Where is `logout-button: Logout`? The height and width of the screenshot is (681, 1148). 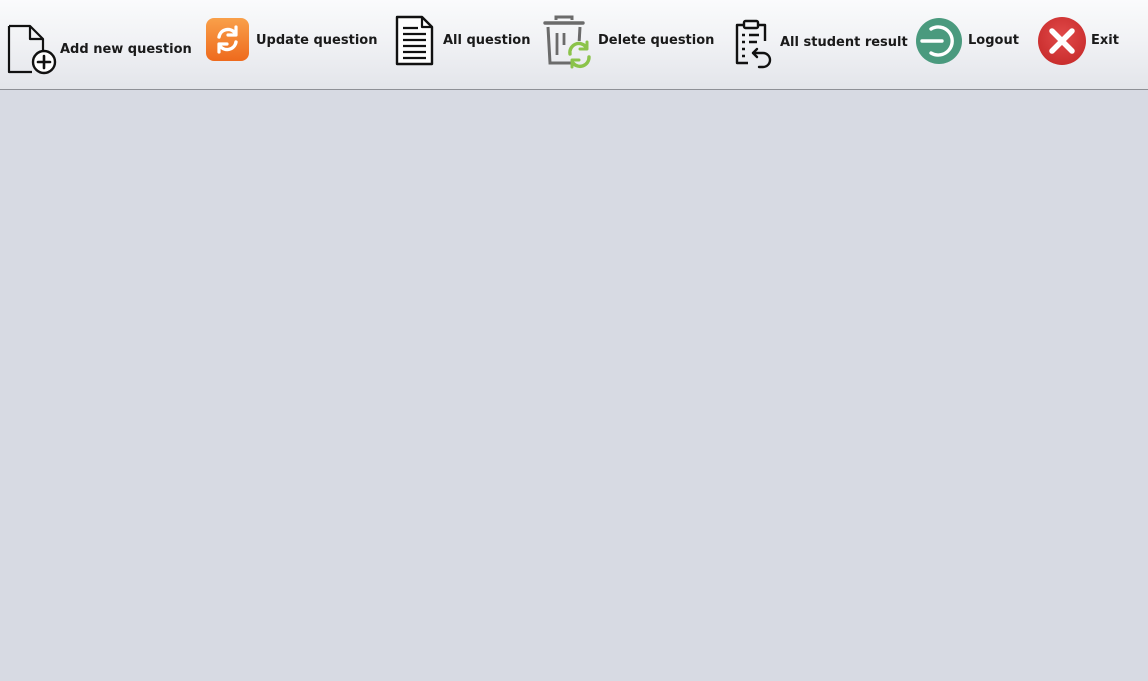
logout-button: Logout is located at coordinates (968, 41).